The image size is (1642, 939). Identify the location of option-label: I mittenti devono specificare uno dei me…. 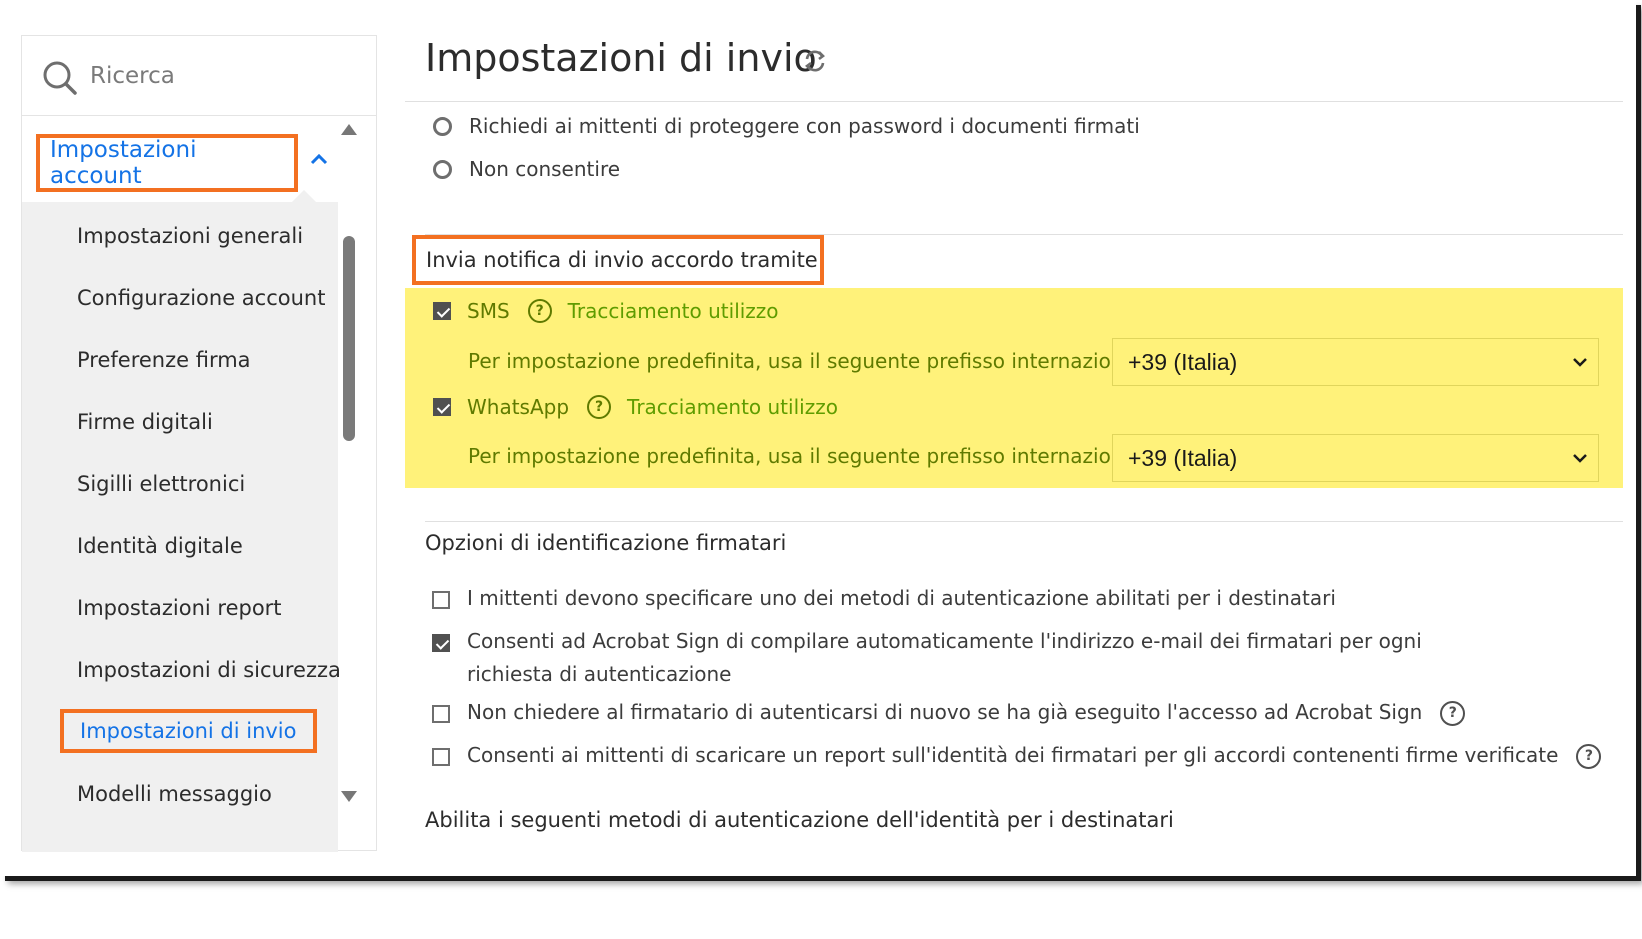
(901, 598).